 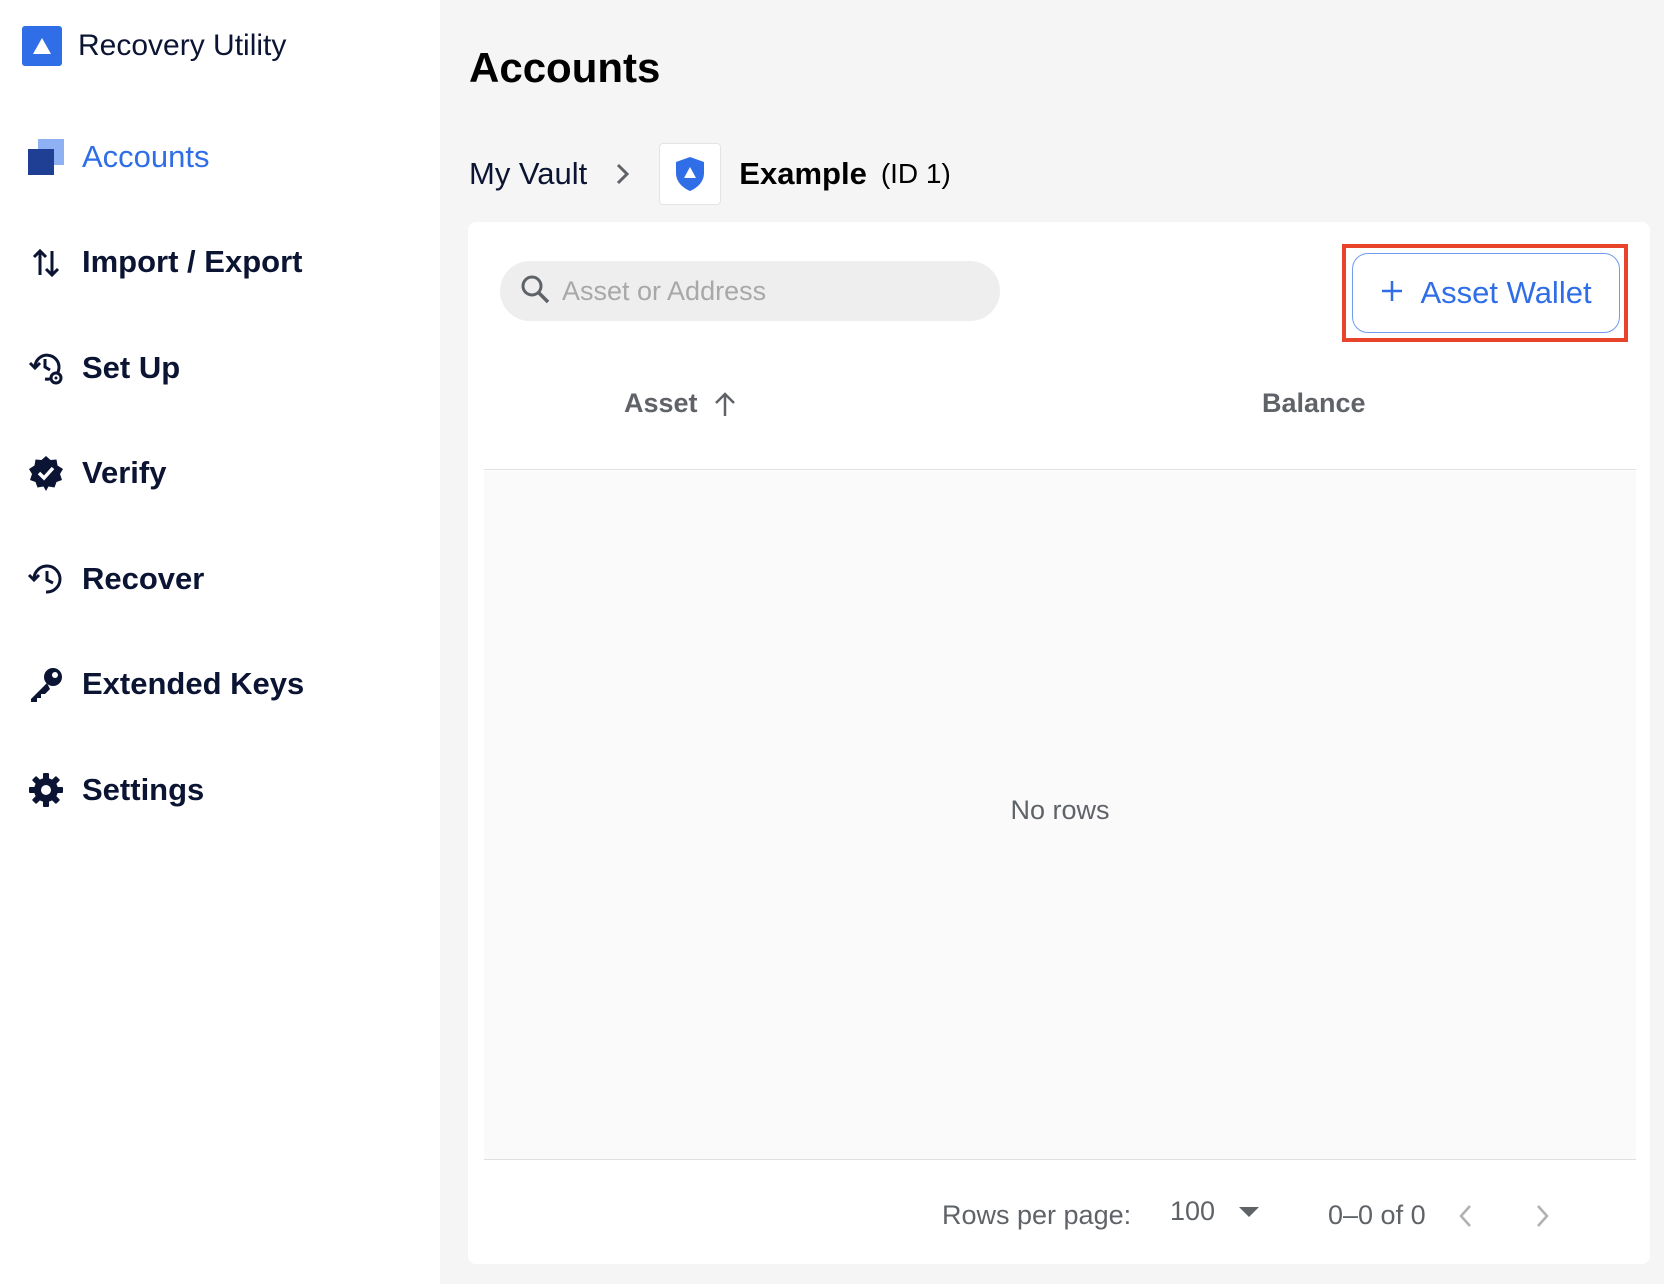 What do you see at coordinates (146, 156) in the screenshot?
I see `sidebar-item-label: Accounts` at bounding box center [146, 156].